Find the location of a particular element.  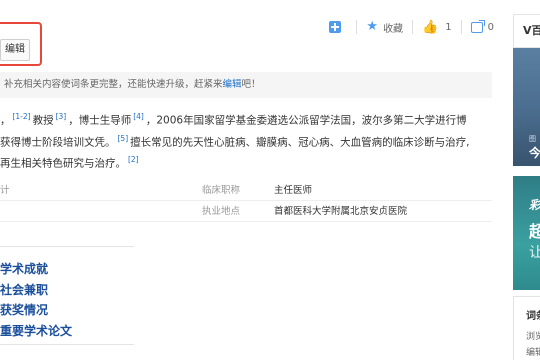

add-entry-button is located at coordinates (338, 27).